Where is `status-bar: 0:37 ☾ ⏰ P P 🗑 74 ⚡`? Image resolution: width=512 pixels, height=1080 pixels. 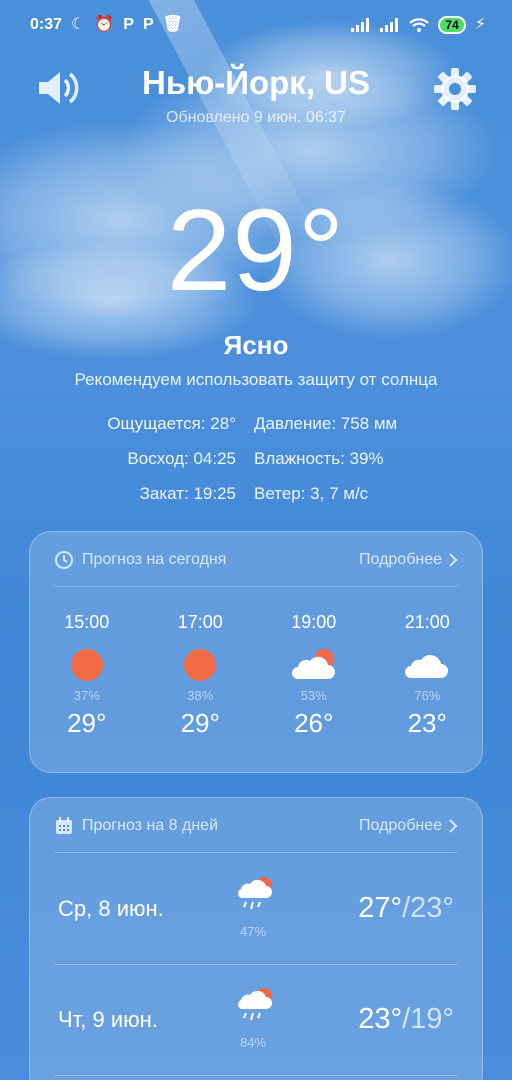 status-bar: 0:37 ☾ ⏰ P P 🗑 74 ⚡ is located at coordinates (256, 25).